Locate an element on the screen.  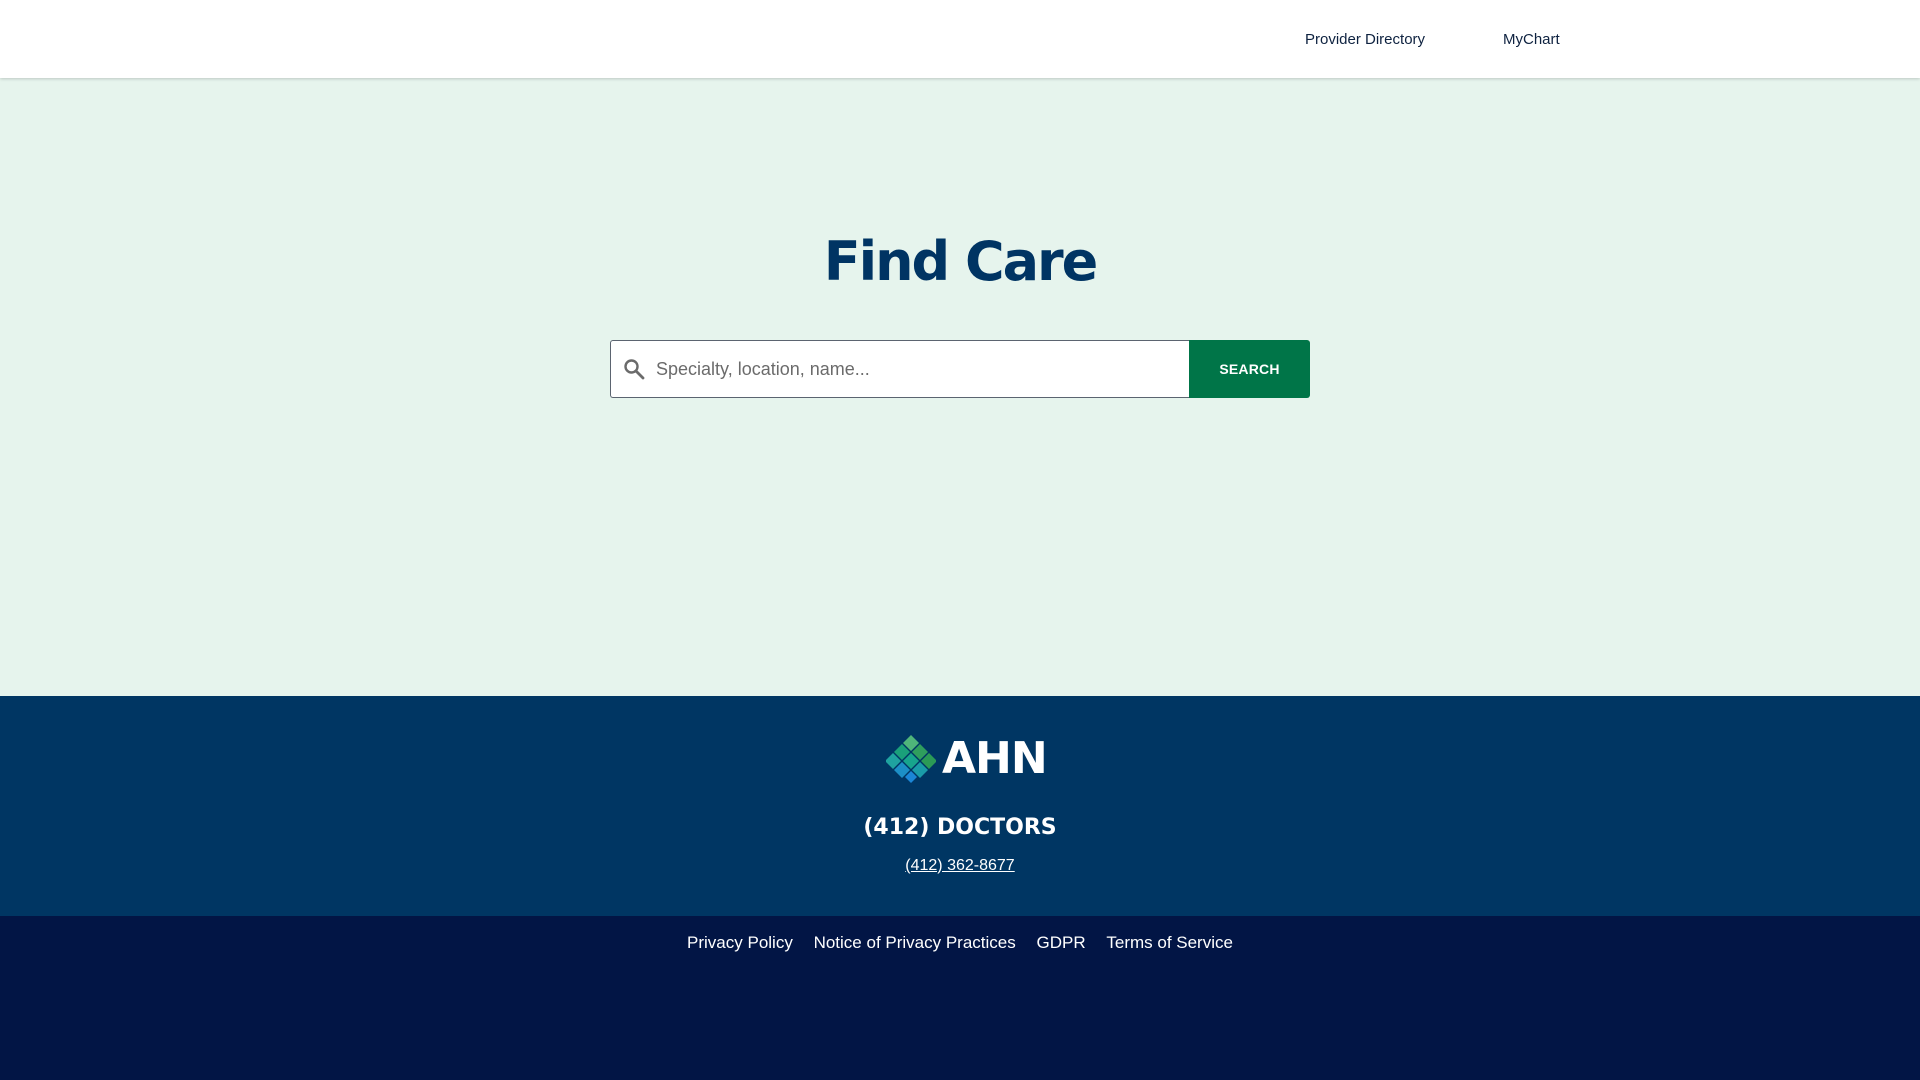
footer-phone-number-wrap: (412) 362-8677 is located at coordinates (960, 866).